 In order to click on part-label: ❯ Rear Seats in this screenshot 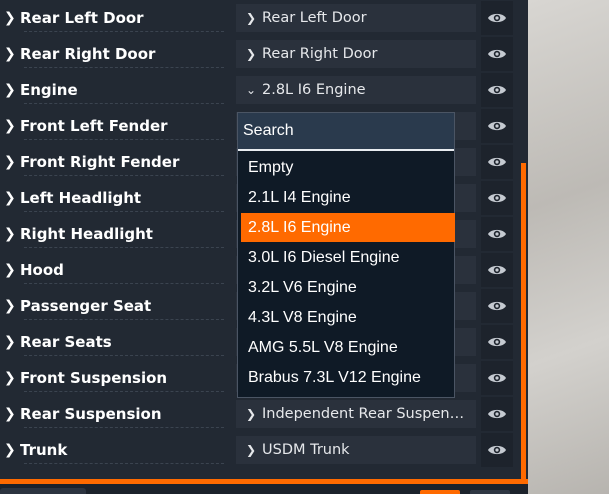, I will do `click(116, 342)`.